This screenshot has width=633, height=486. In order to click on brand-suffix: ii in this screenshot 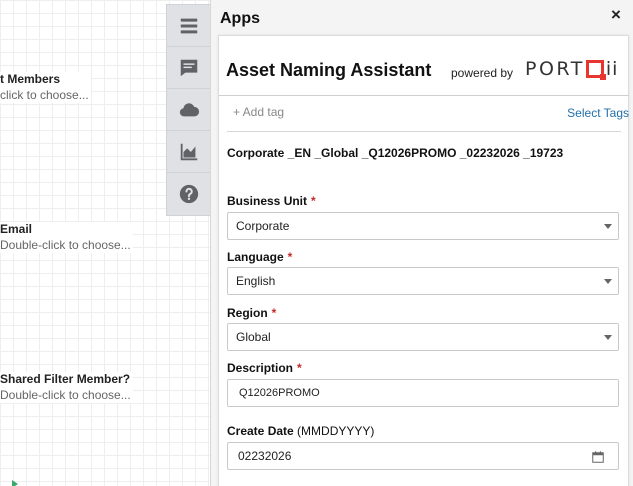, I will do `click(612, 69)`.